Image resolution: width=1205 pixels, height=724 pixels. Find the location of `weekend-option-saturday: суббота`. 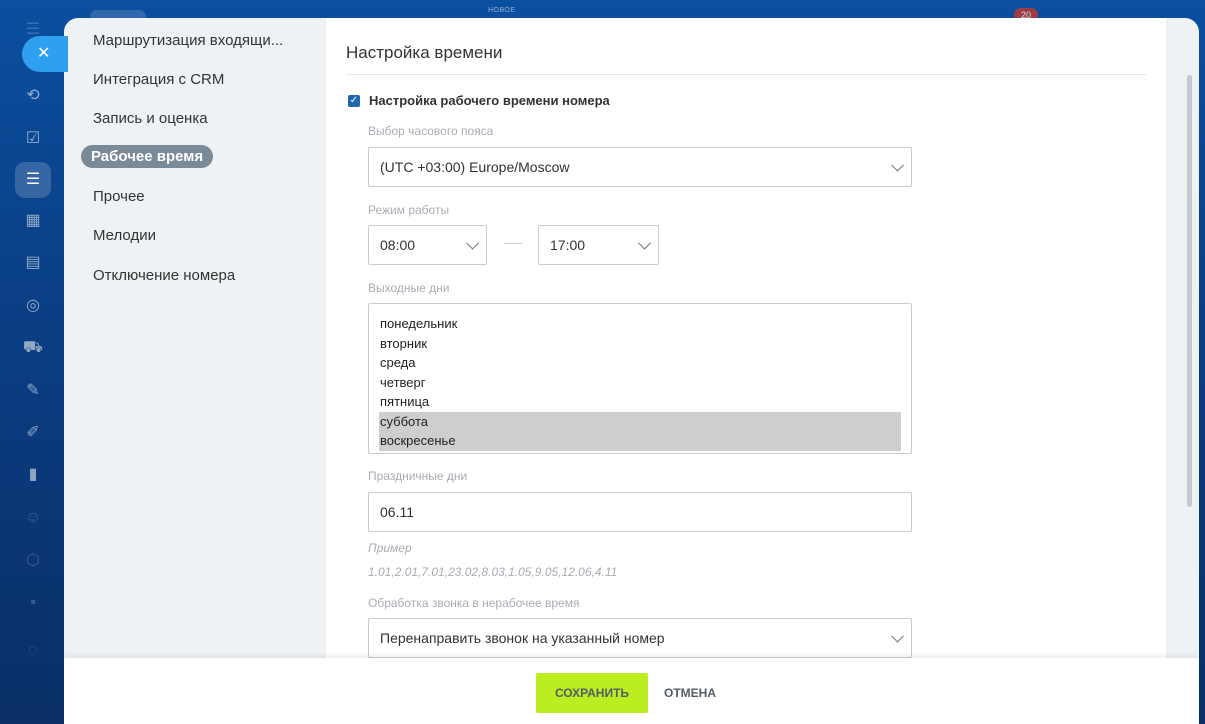

weekend-option-saturday: суббота is located at coordinates (640, 421).